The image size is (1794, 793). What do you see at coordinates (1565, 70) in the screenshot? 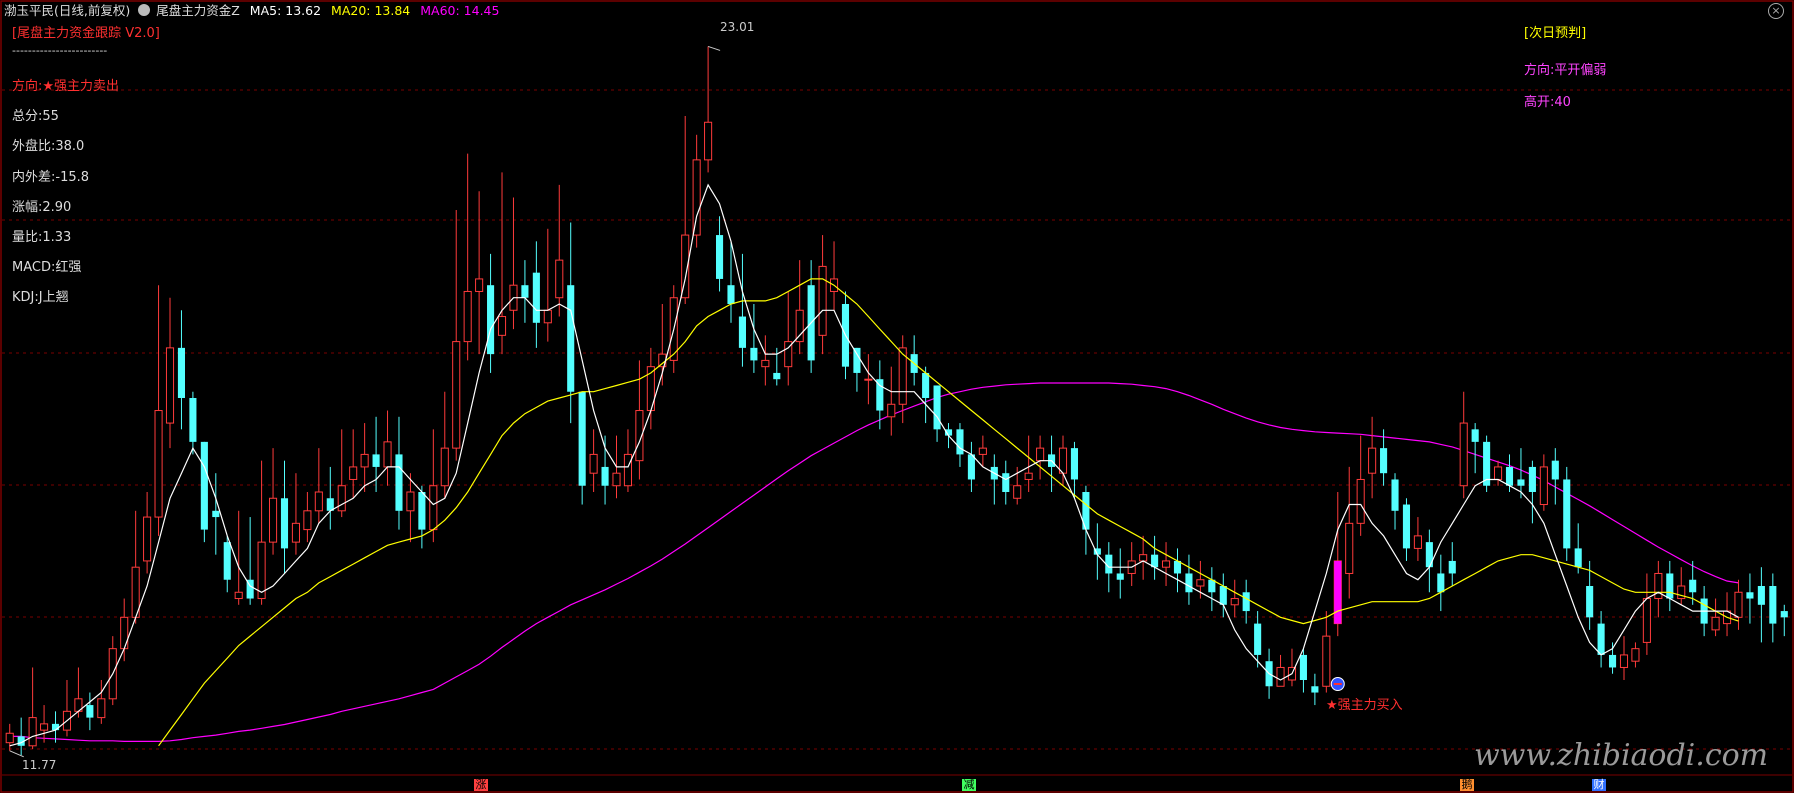
I see `forecast-direction: 方向:平开偏弱` at bounding box center [1565, 70].